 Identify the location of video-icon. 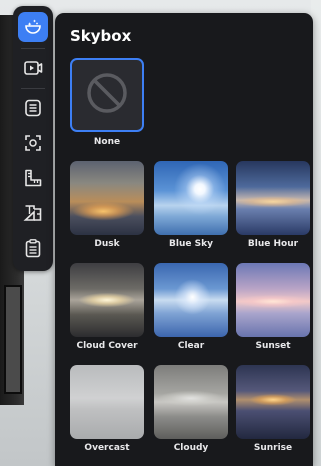
(33, 68).